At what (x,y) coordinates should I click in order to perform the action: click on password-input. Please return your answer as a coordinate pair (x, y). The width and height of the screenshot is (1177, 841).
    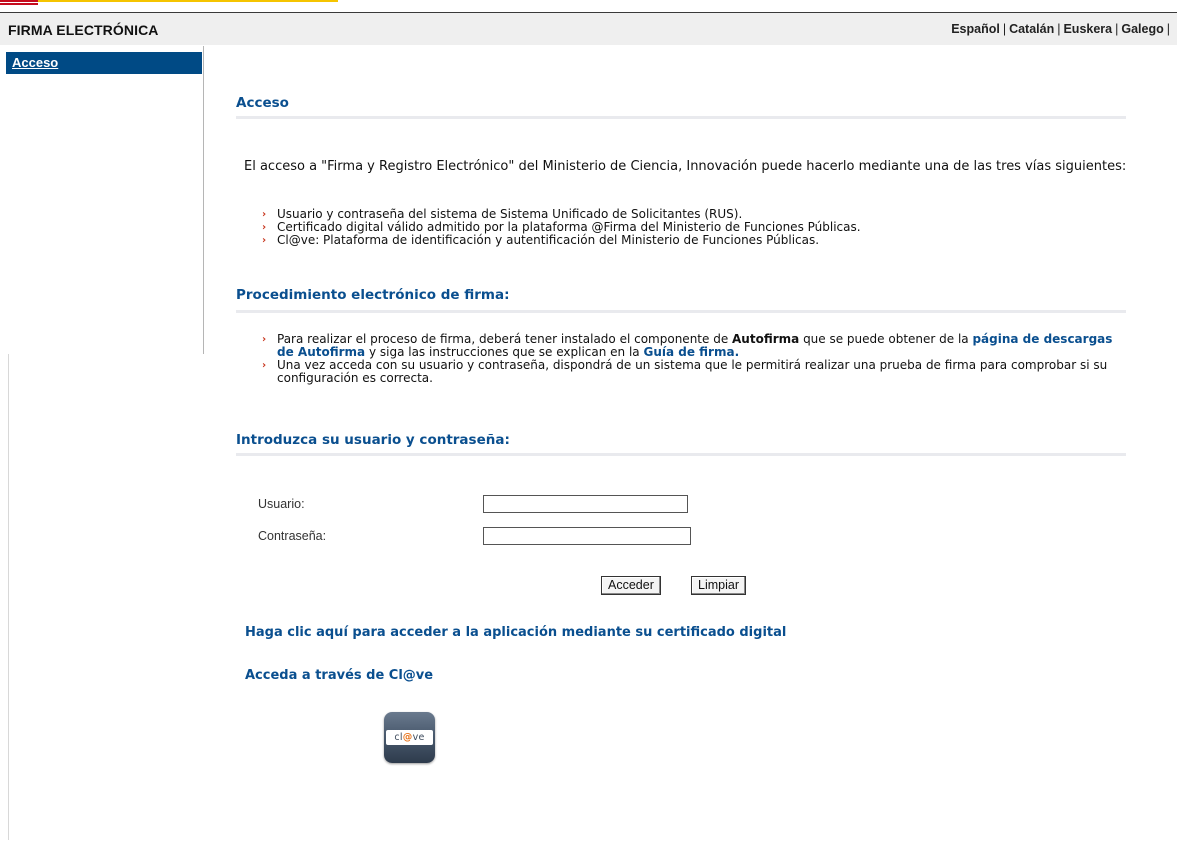
    Looking at the image, I should click on (587, 536).